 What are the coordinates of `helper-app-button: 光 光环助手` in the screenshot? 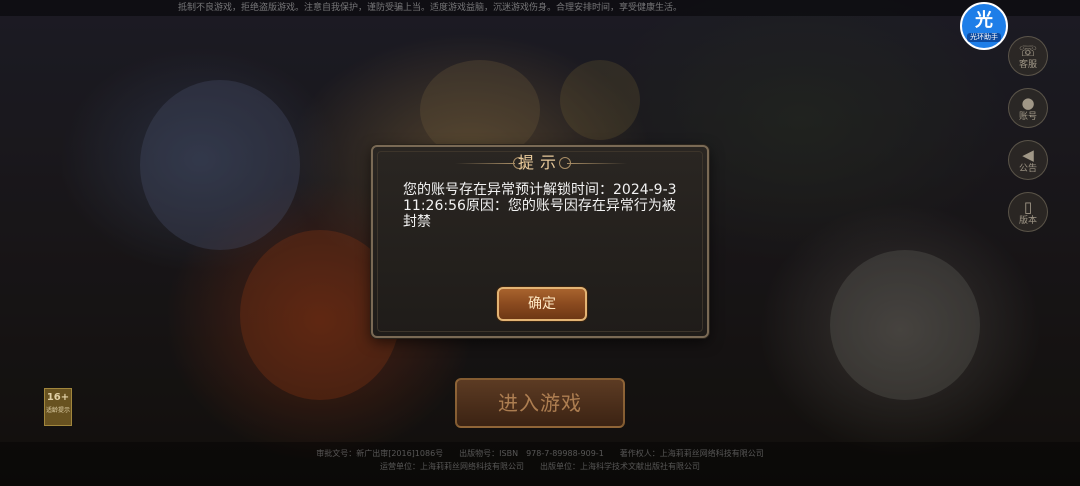 It's located at (984, 26).